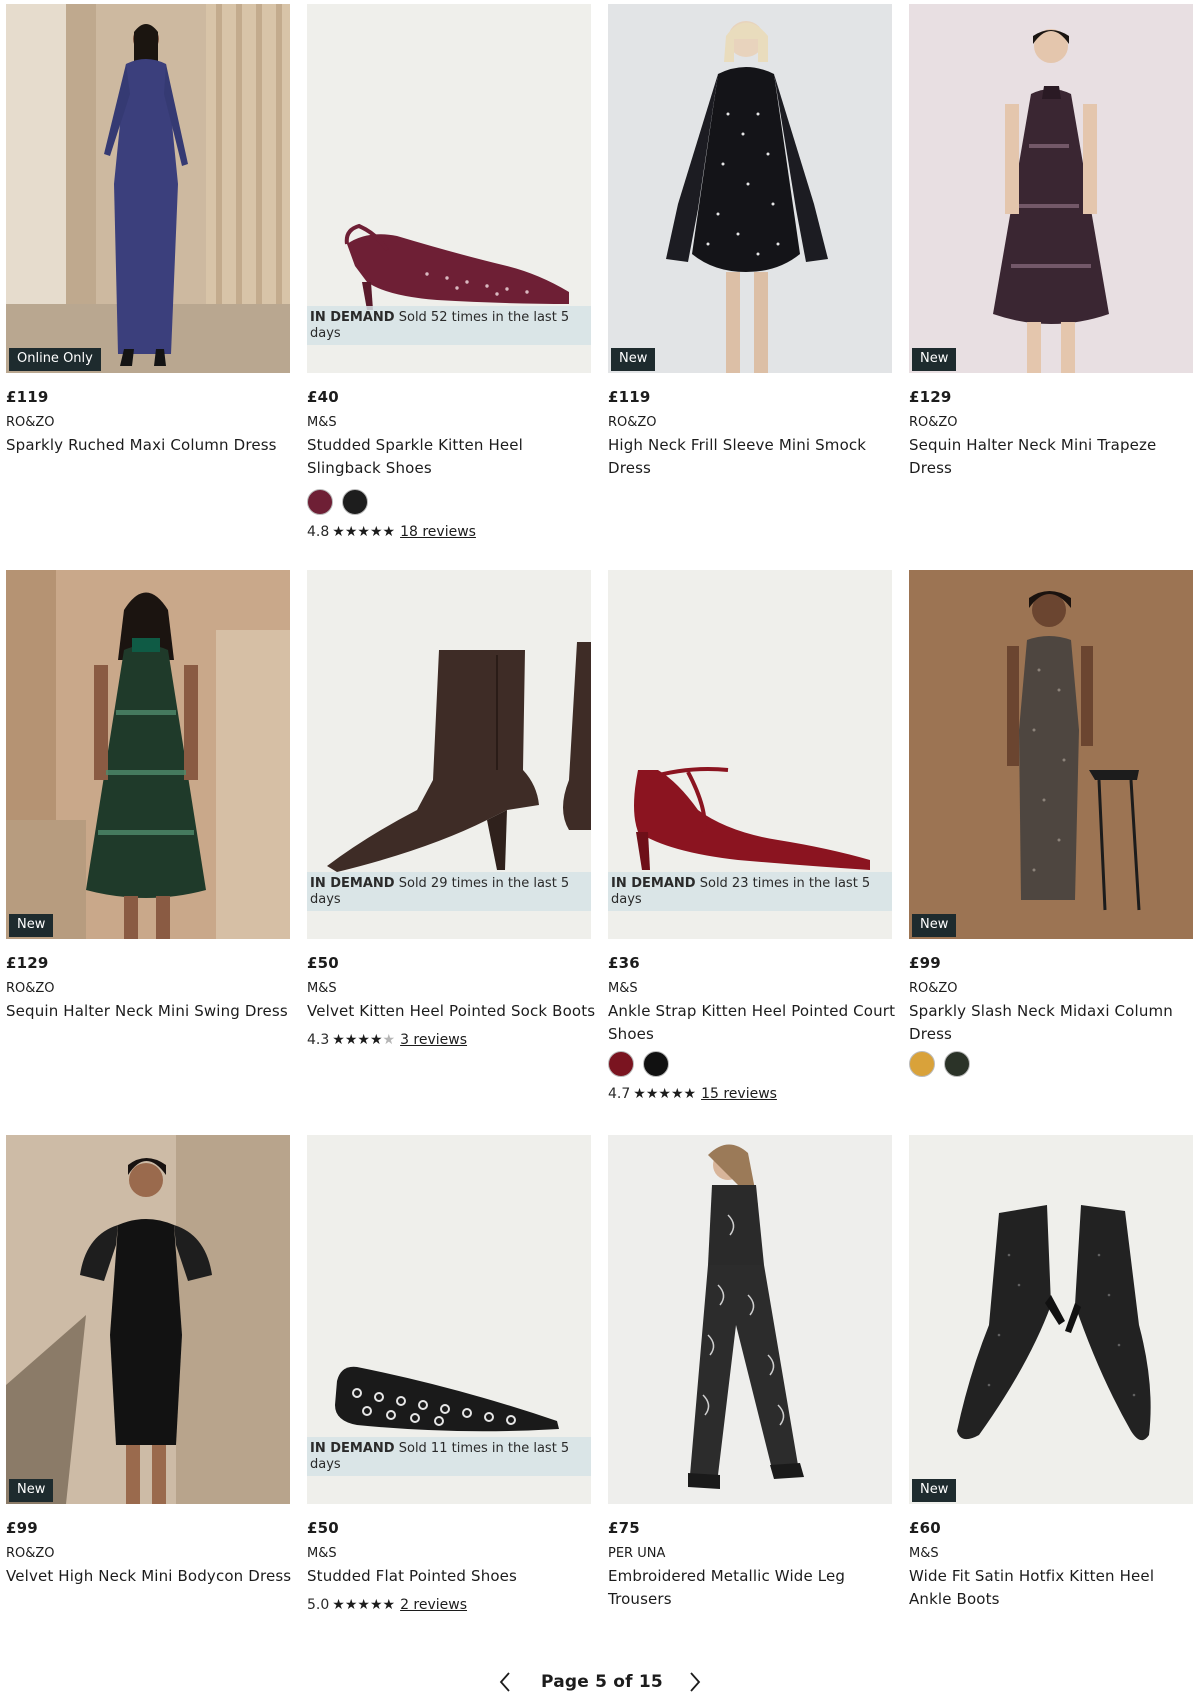 The height and width of the screenshot is (1700, 1200). I want to click on woman-sparkly-midaxi-dress-image, so click(1051, 754).